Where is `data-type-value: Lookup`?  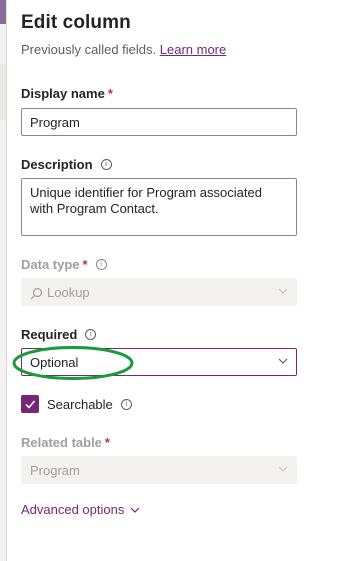 data-type-value: Lookup is located at coordinates (68, 292).